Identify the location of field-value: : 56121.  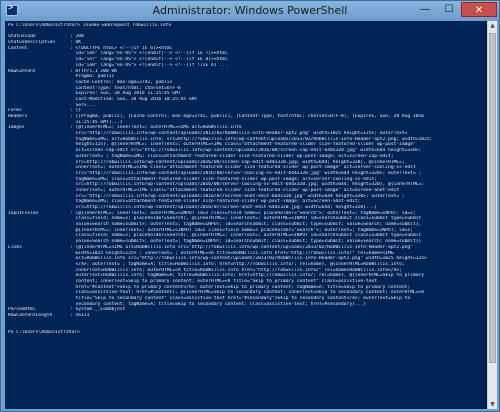
(80, 316).